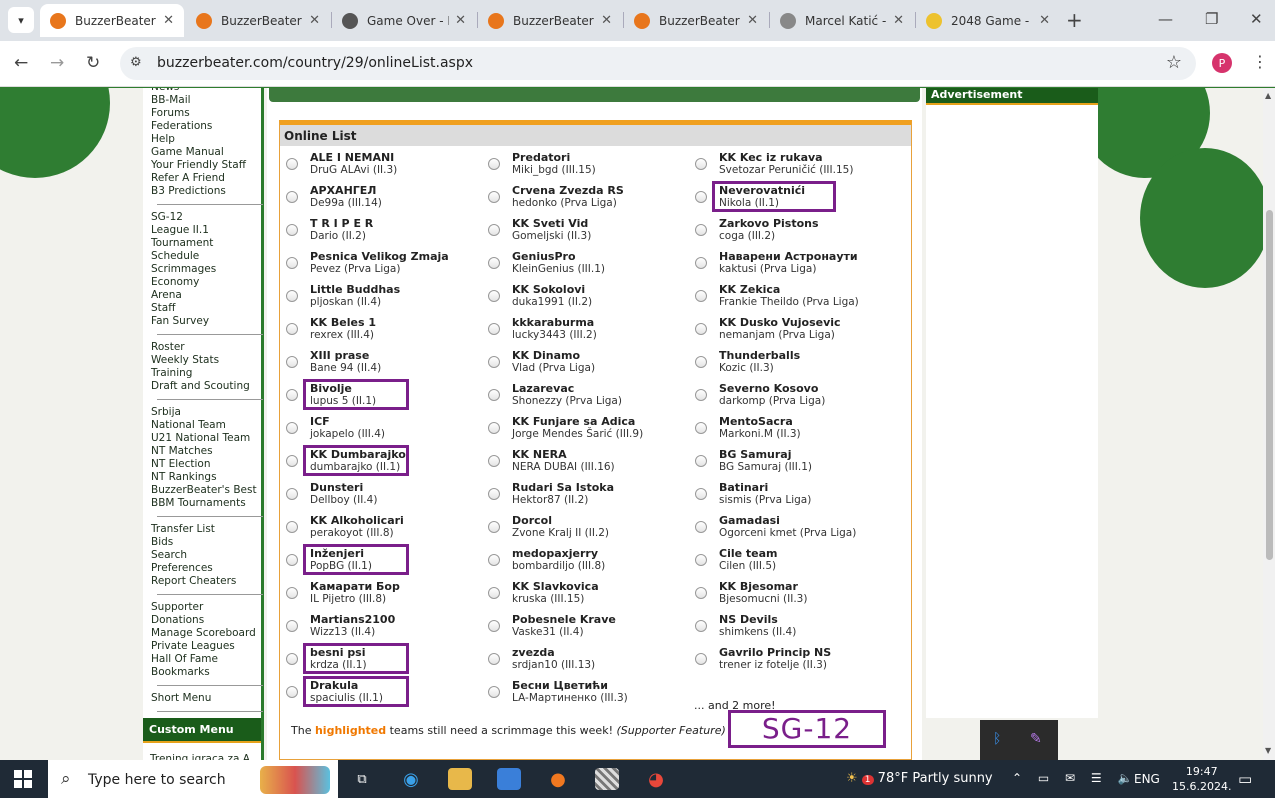  Describe the element at coordinates (1174, 62) in the screenshot. I see `bookmark-star-icon: ☆` at that location.